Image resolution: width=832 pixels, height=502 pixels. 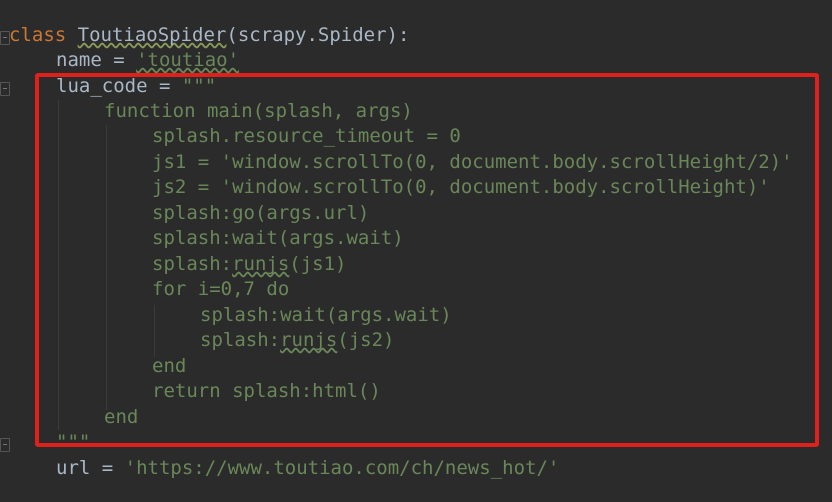 I want to click on code-line: name = 'toutiao', so click(x=147, y=60).